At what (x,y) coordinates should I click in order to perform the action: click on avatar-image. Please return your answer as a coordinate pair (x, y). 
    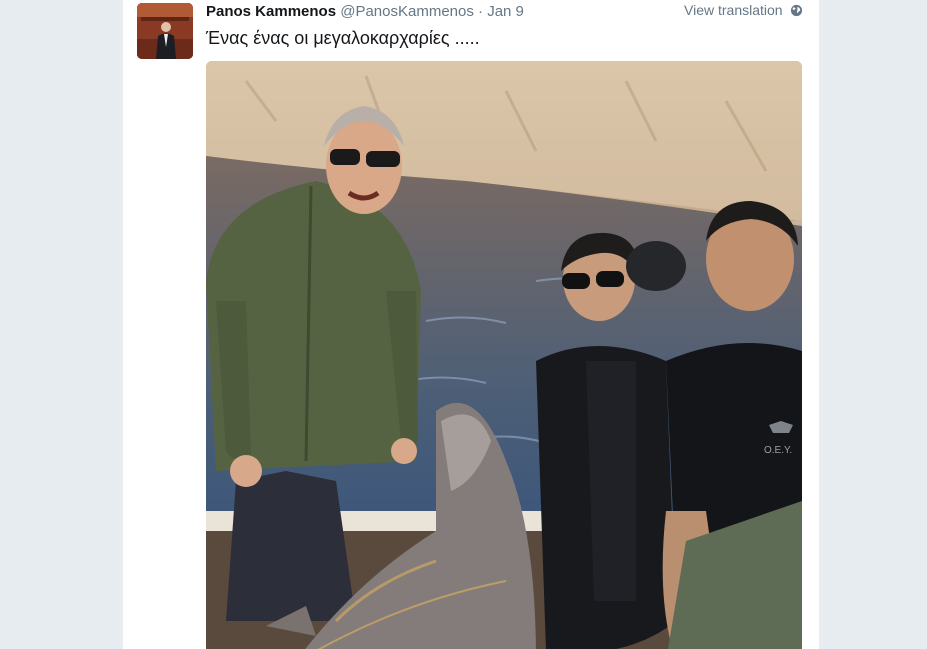
    Looking at the image, I should click on (165, 31).